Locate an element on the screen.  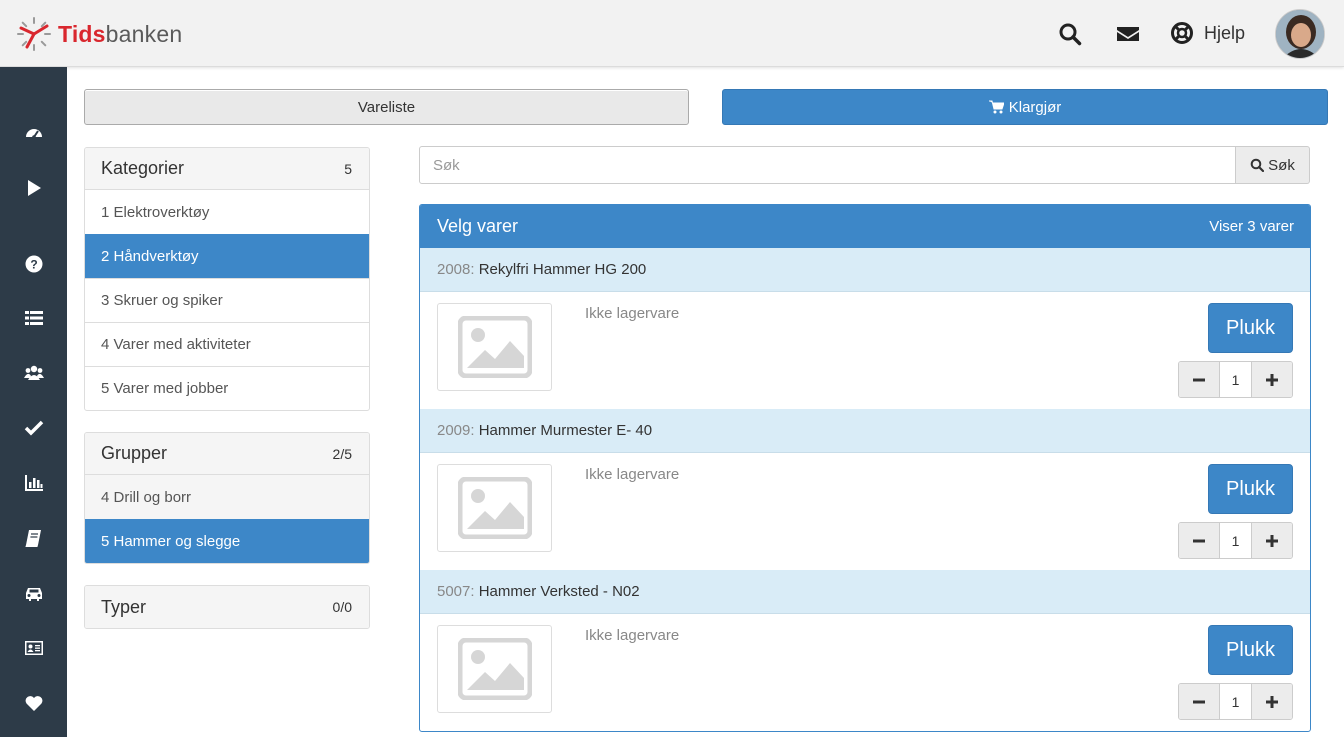
vareliste-button: Vareliste is located at coordinates (386, 107).